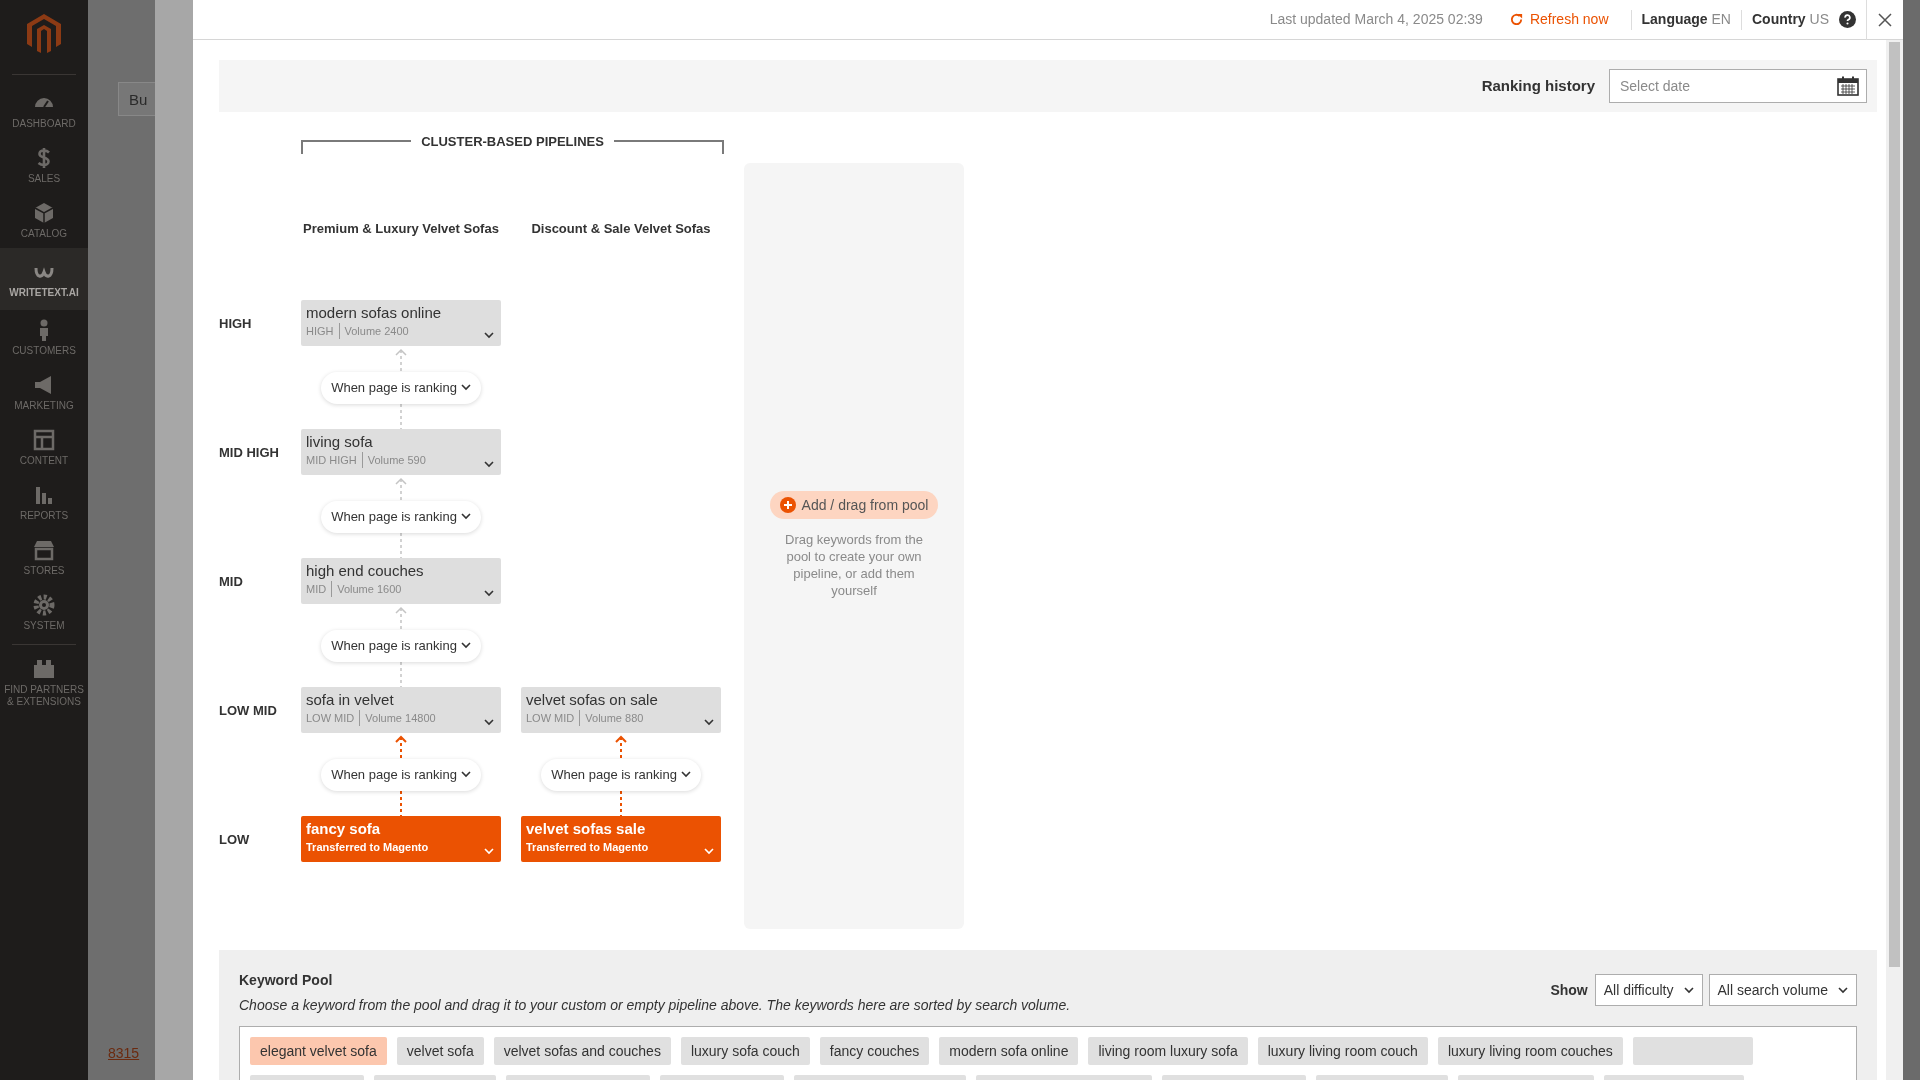  What do you see at coordinates (44, 550) in the screenshot?
I see `store-icon` at bounding box center [44, 550].